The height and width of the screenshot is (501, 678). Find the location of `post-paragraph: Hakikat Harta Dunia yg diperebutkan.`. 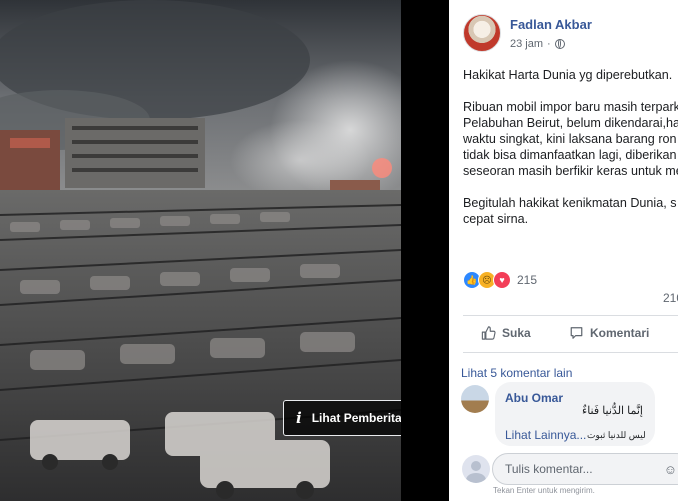

post-paragraph: Hakikat Harta Dunia yg diperebutkan. is located at coordinates (568, 75).